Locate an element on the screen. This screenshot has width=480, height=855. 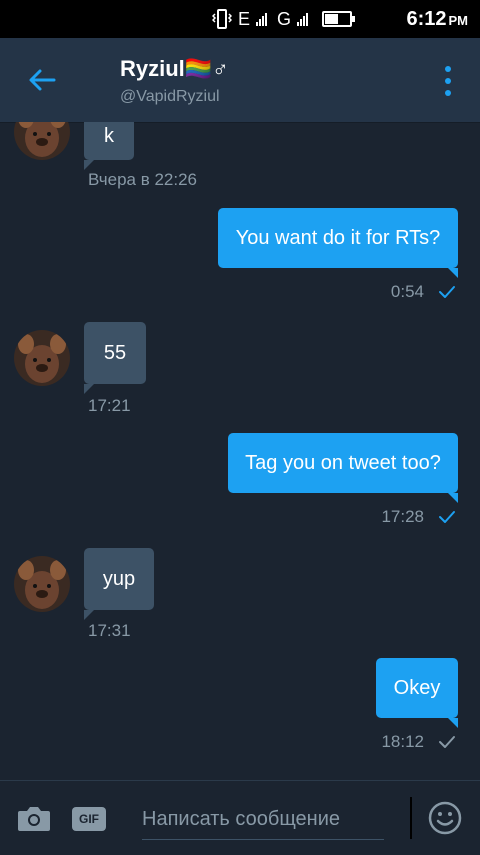
message-timestamp: 17:31 is located at coordinates (109, 630).